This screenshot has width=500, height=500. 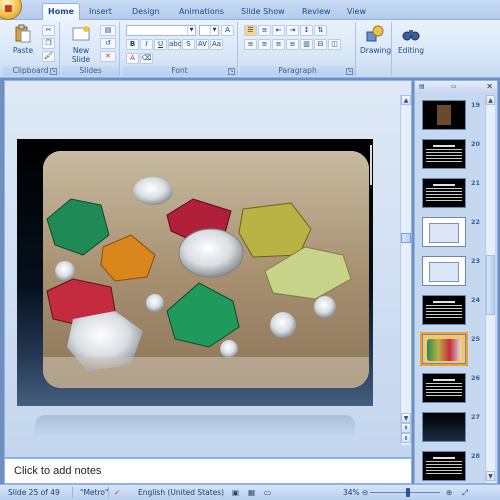 I want to click on italic-icon: I, so click(x=146, y=44).